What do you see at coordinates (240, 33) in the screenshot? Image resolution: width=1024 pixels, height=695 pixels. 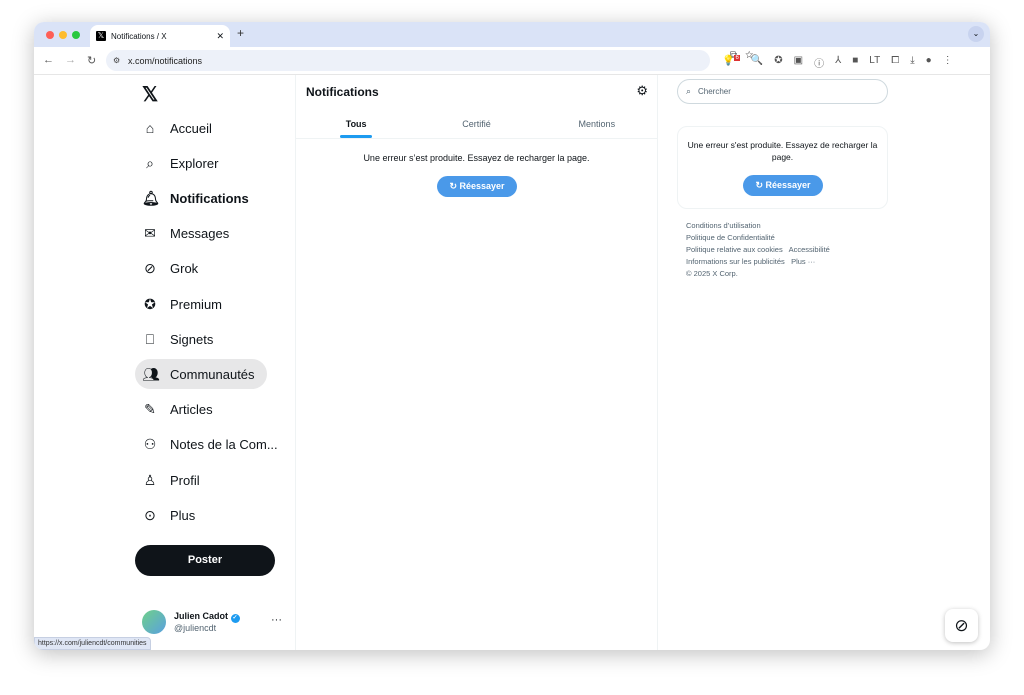 I see `new-tab-button: +` at bounding box center [240, 33].